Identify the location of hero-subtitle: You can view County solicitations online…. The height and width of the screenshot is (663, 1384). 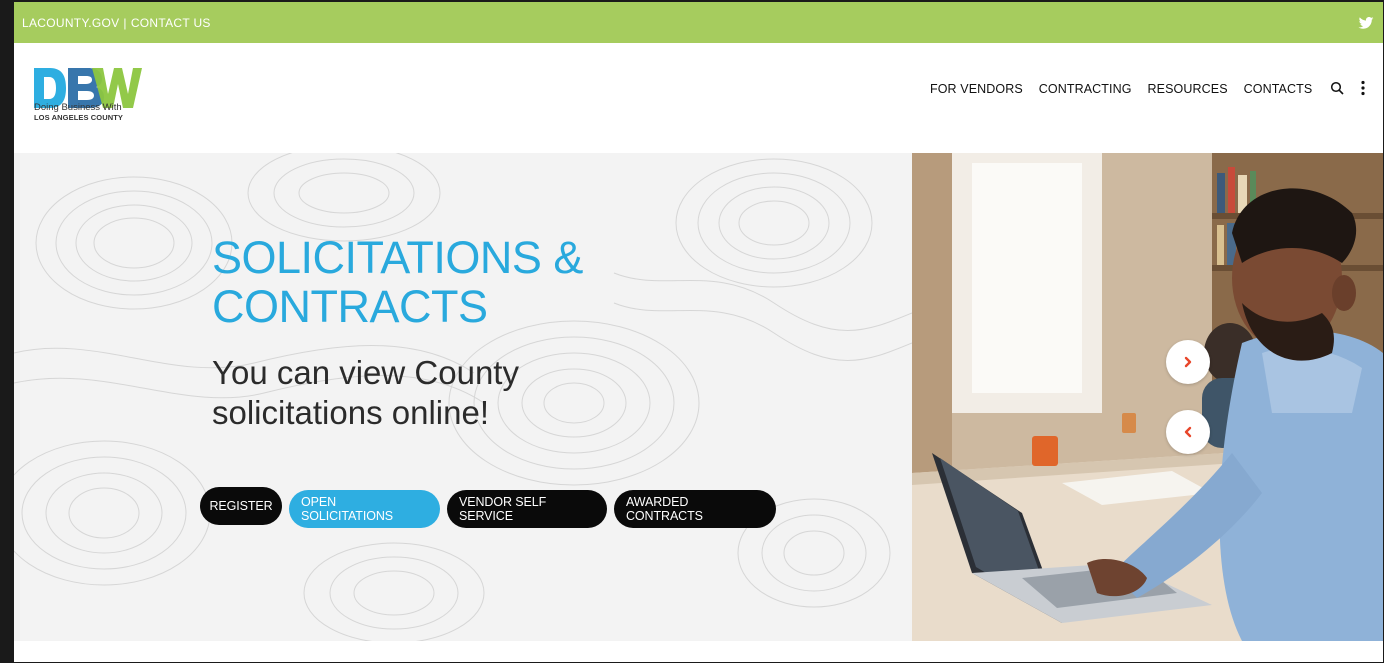
(452, 393).